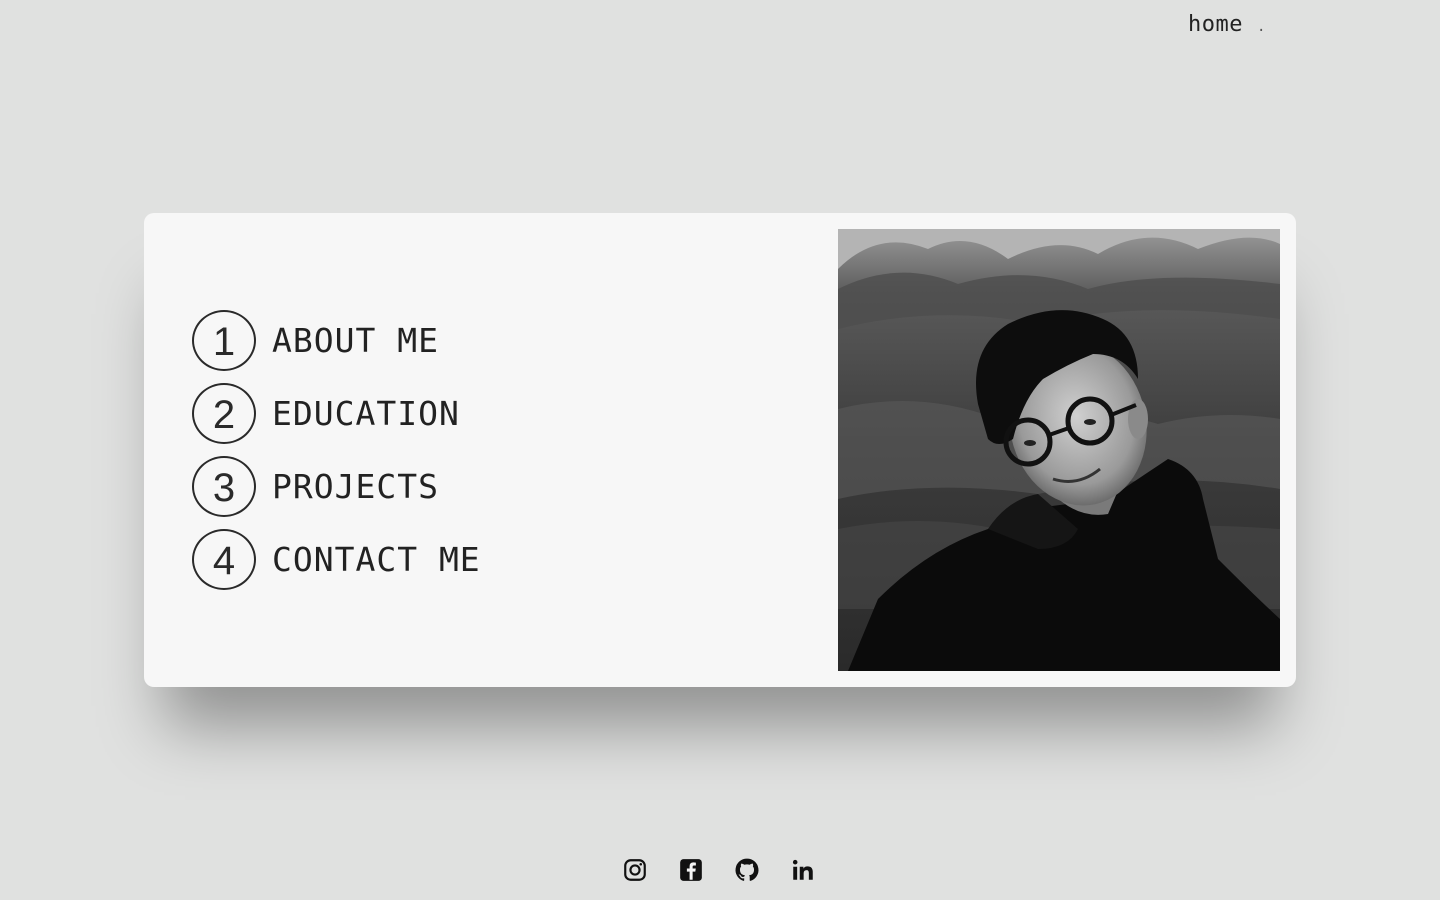 The height and width of the screenshot is (900, 1440). Describe the element at coordinates (355, 340) in the screenshot. I see `menu-item-label: ABOUT ME` at that location.